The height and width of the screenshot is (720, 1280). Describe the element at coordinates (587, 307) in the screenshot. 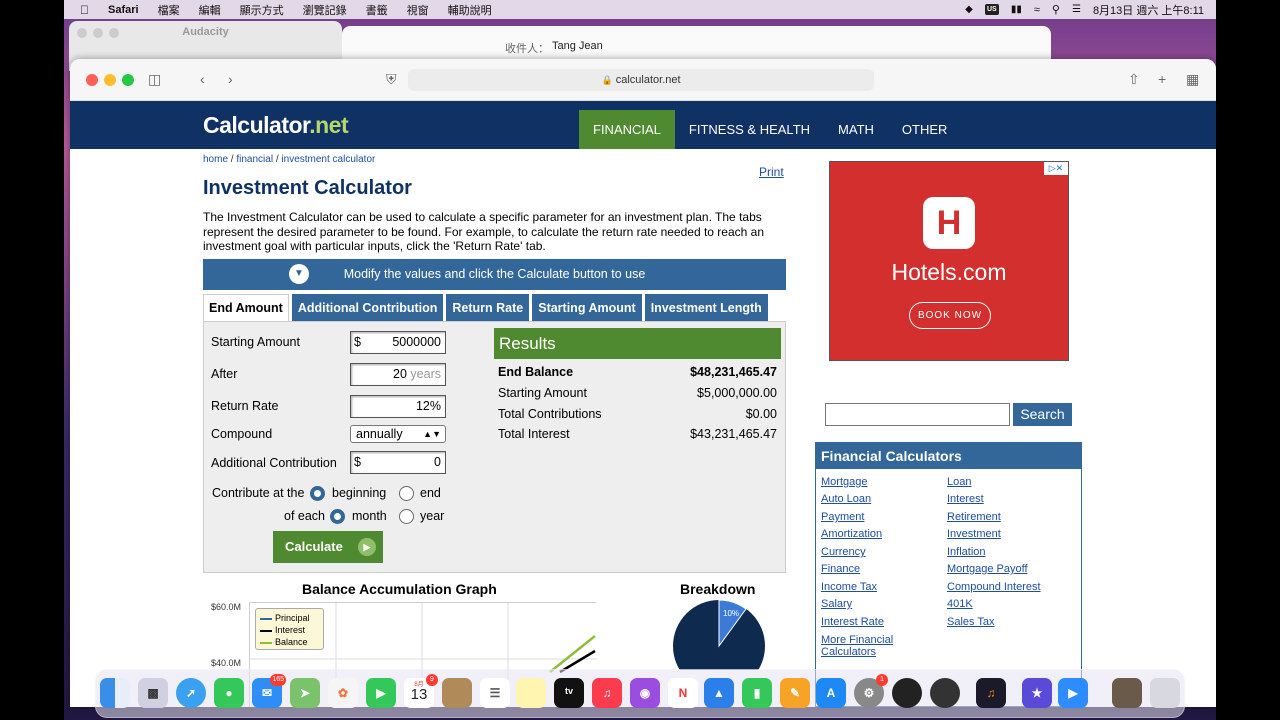

I see `tab-starting-amount: Starting Amount` at that location.